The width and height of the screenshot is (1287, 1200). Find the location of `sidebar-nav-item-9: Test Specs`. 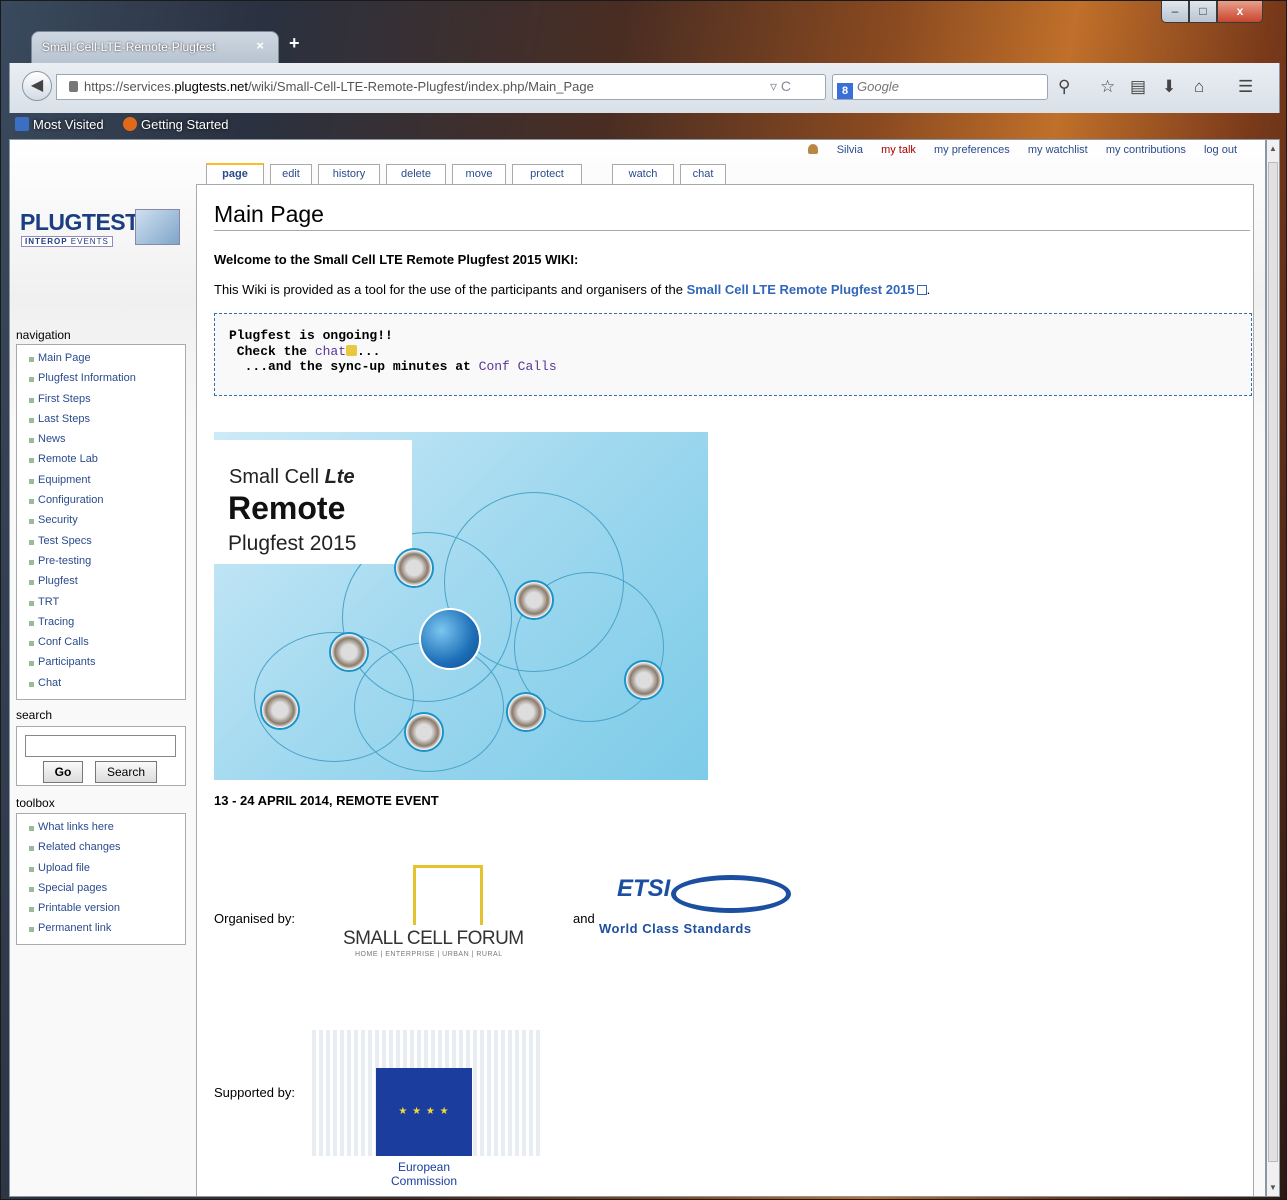

sidebar-nav-item-9: Test Specs is located at coordinates (107, 541).